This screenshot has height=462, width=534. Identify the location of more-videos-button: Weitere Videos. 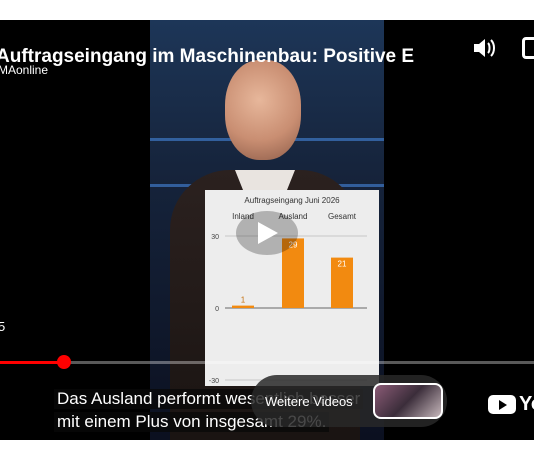
(349, 401).